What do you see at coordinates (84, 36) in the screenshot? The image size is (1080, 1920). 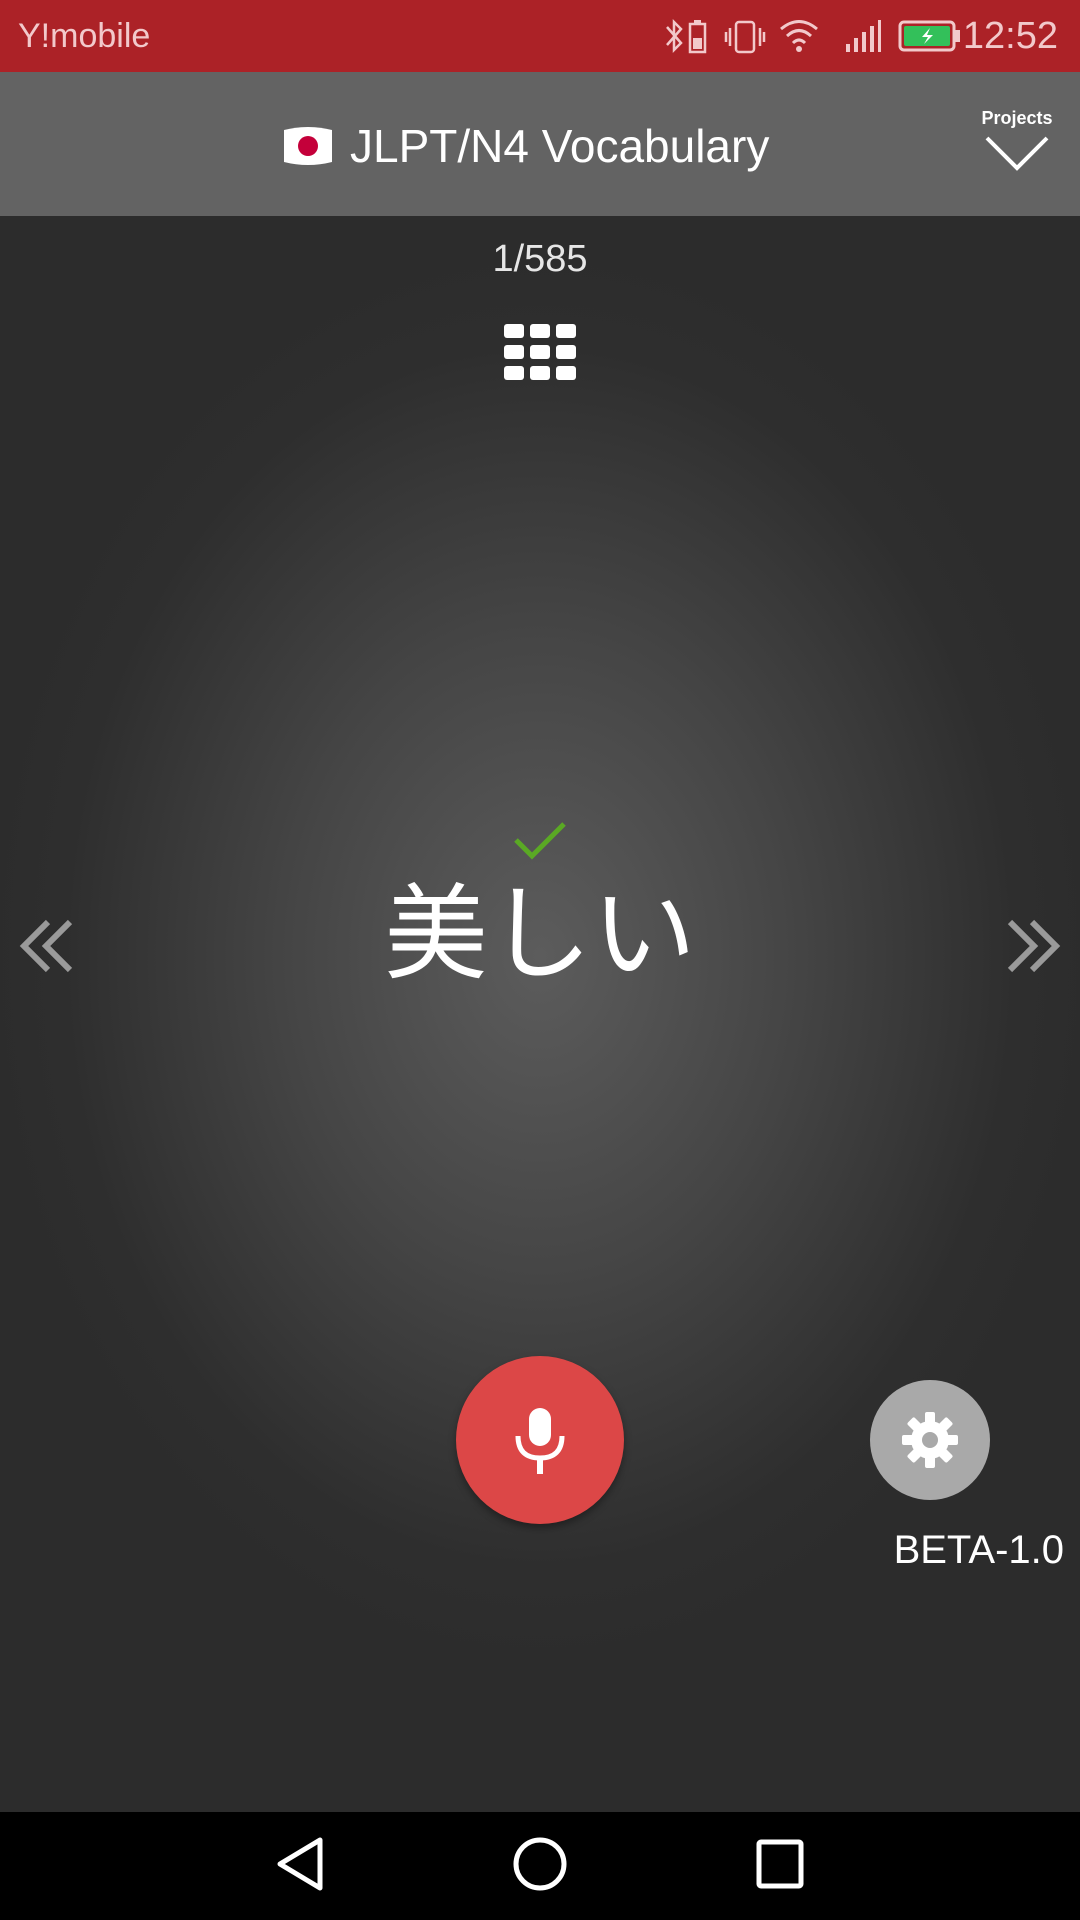 I see `carrier-name: Y!mobile` at bounding box center [84, 36].